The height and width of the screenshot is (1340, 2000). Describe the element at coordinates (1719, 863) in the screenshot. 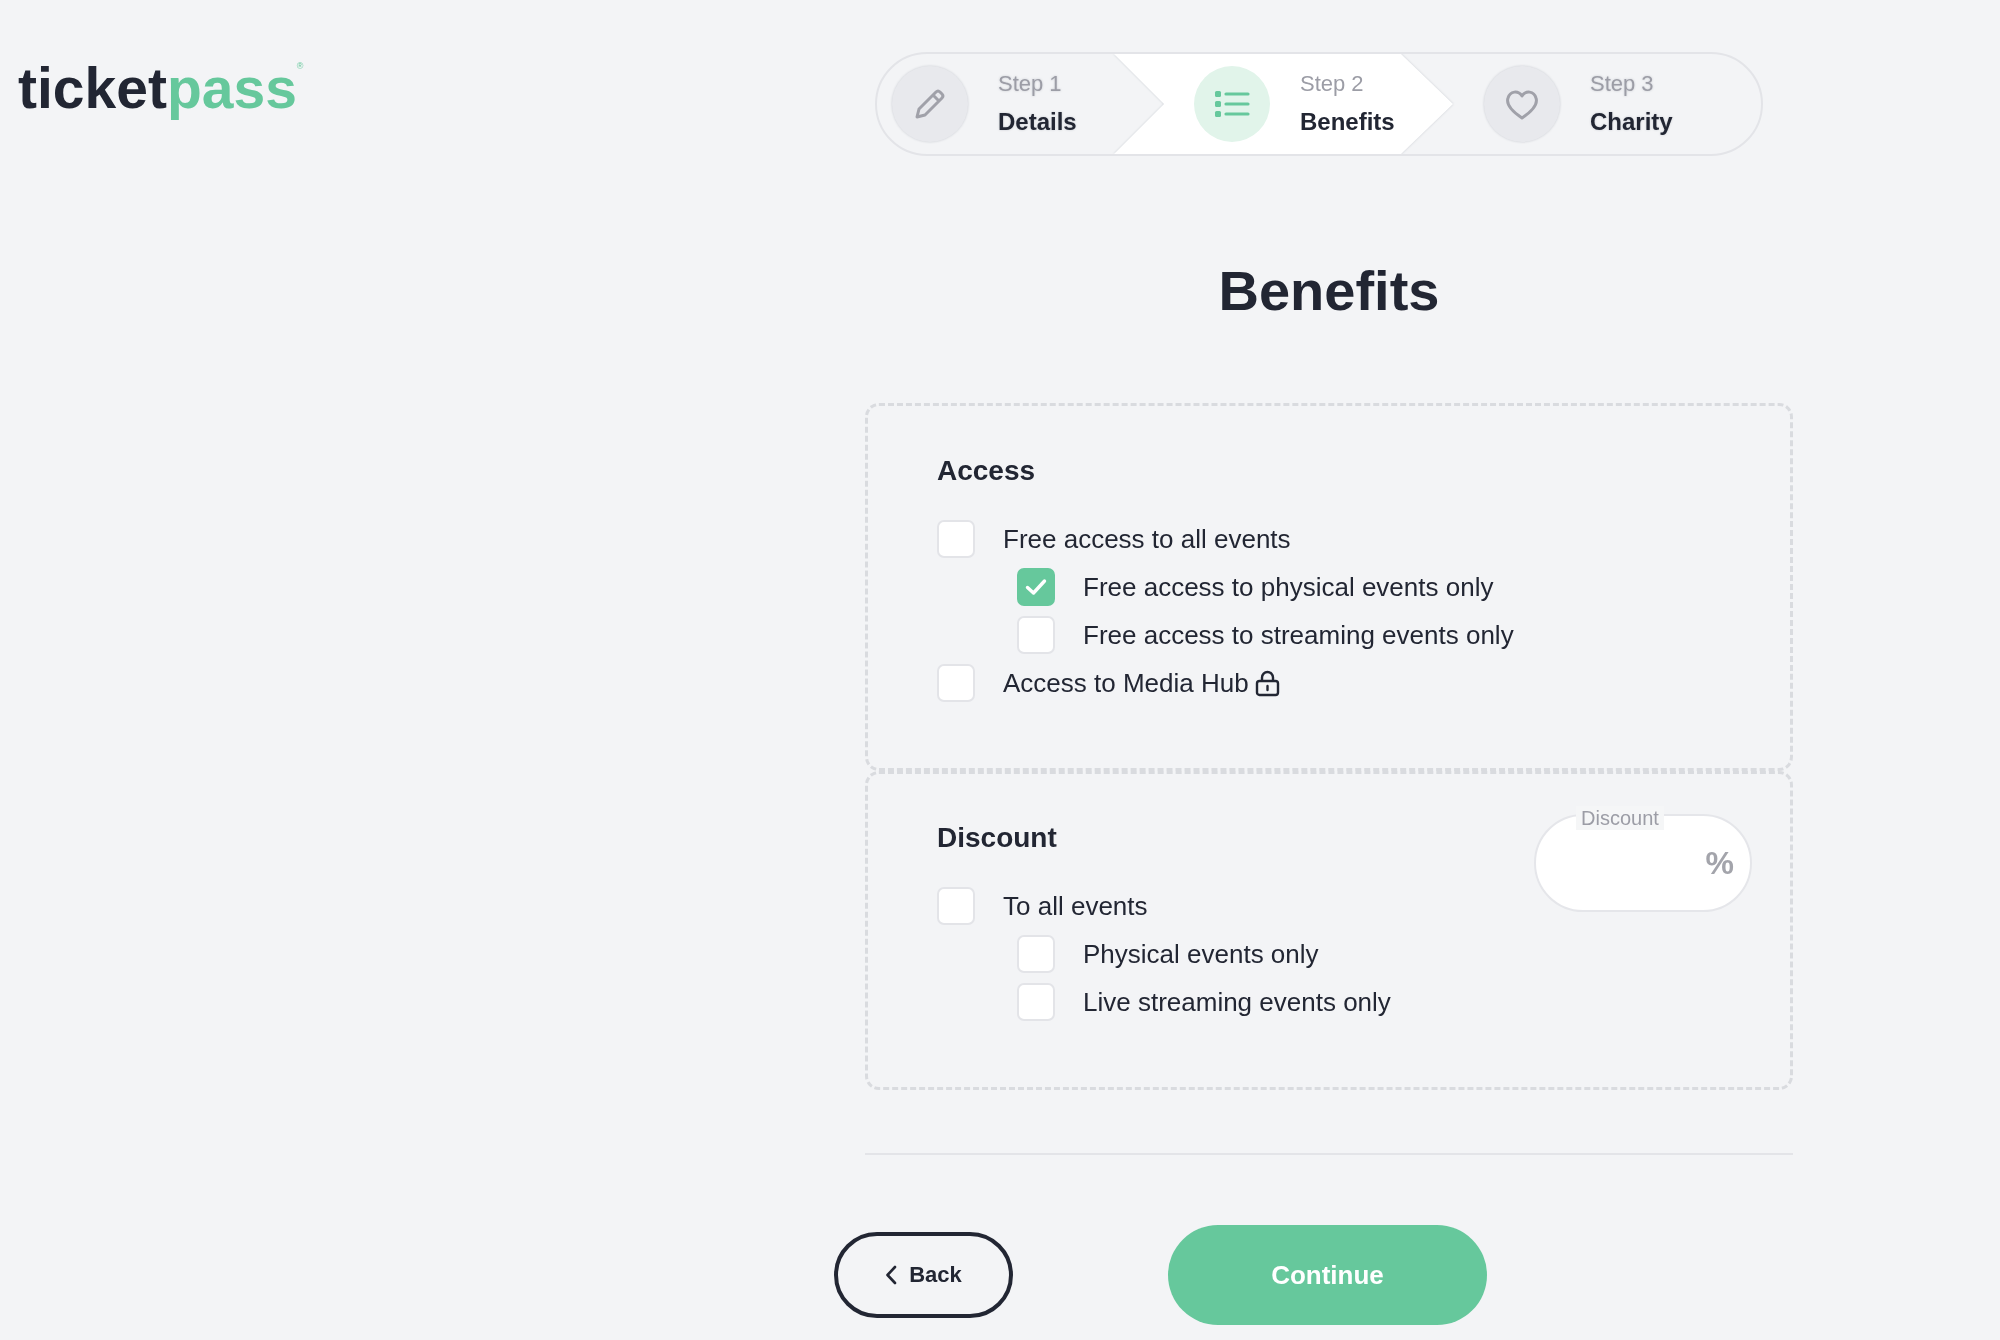

I see `unit-suffix: %` at that location.